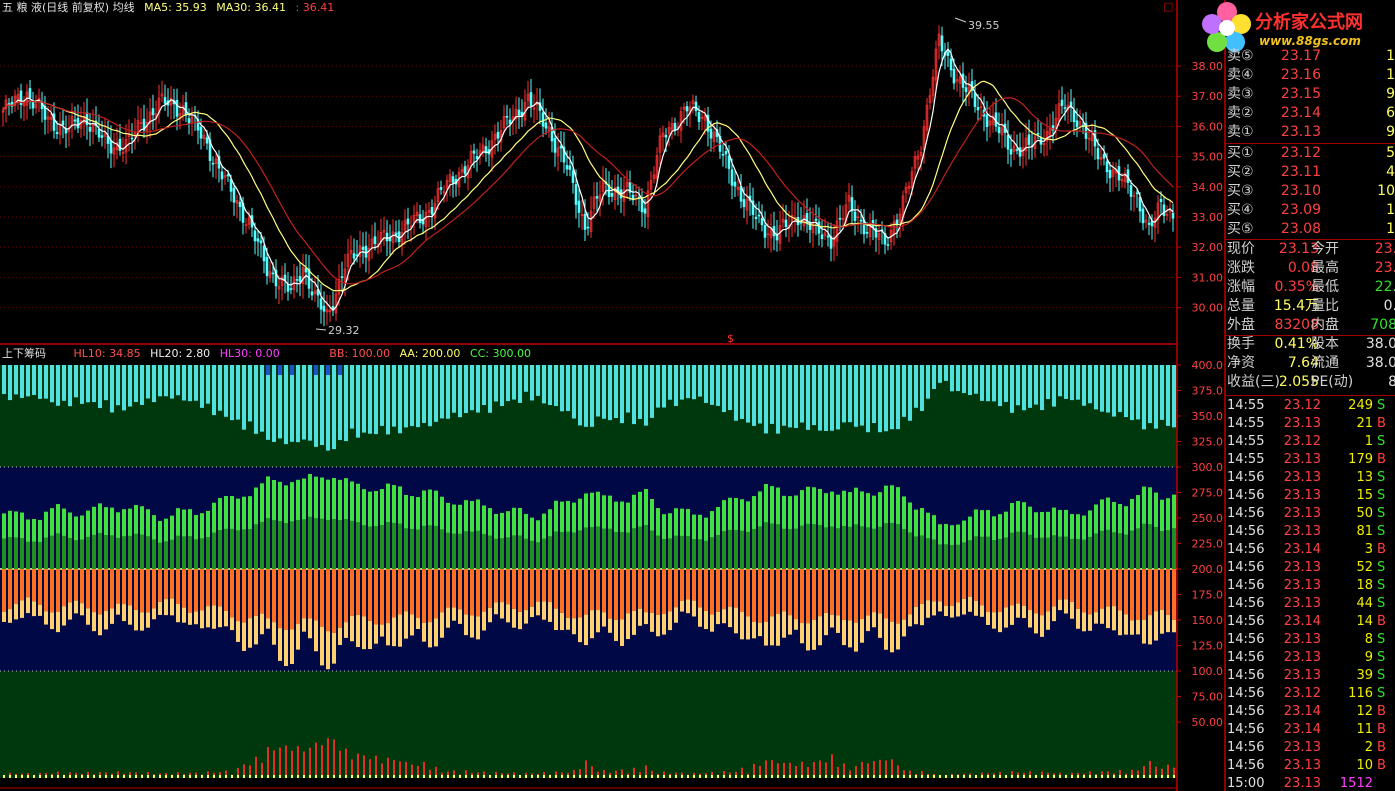 The height and width of the screenshot is (791, 1395). I want to click on tick-row: 14:56 23.13 44 S, so click(1306, 604).